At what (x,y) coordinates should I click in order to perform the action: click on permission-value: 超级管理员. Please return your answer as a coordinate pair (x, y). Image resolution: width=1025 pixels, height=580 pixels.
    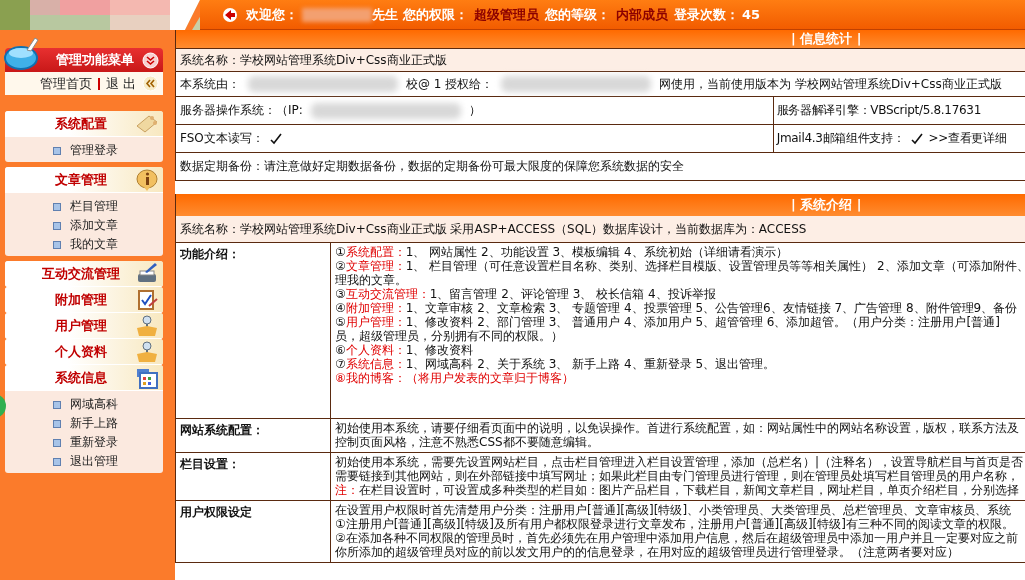
    Looking at the image, I should click on (506, 14).